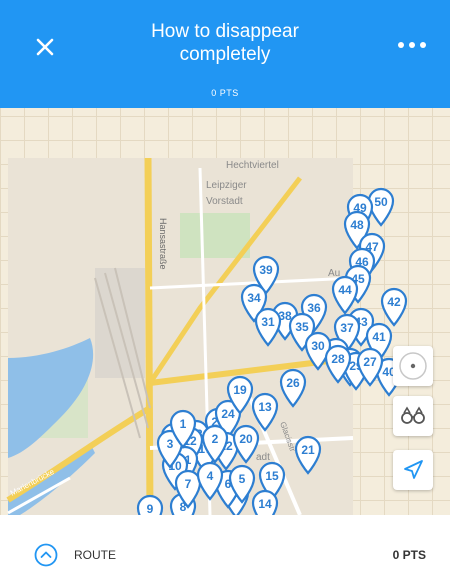 The image size is (450, 584). What do you see at coordinates (46, 555) in the screenshot?
I see `chevron-up-circle-icon` at bounding box center [46, 555].